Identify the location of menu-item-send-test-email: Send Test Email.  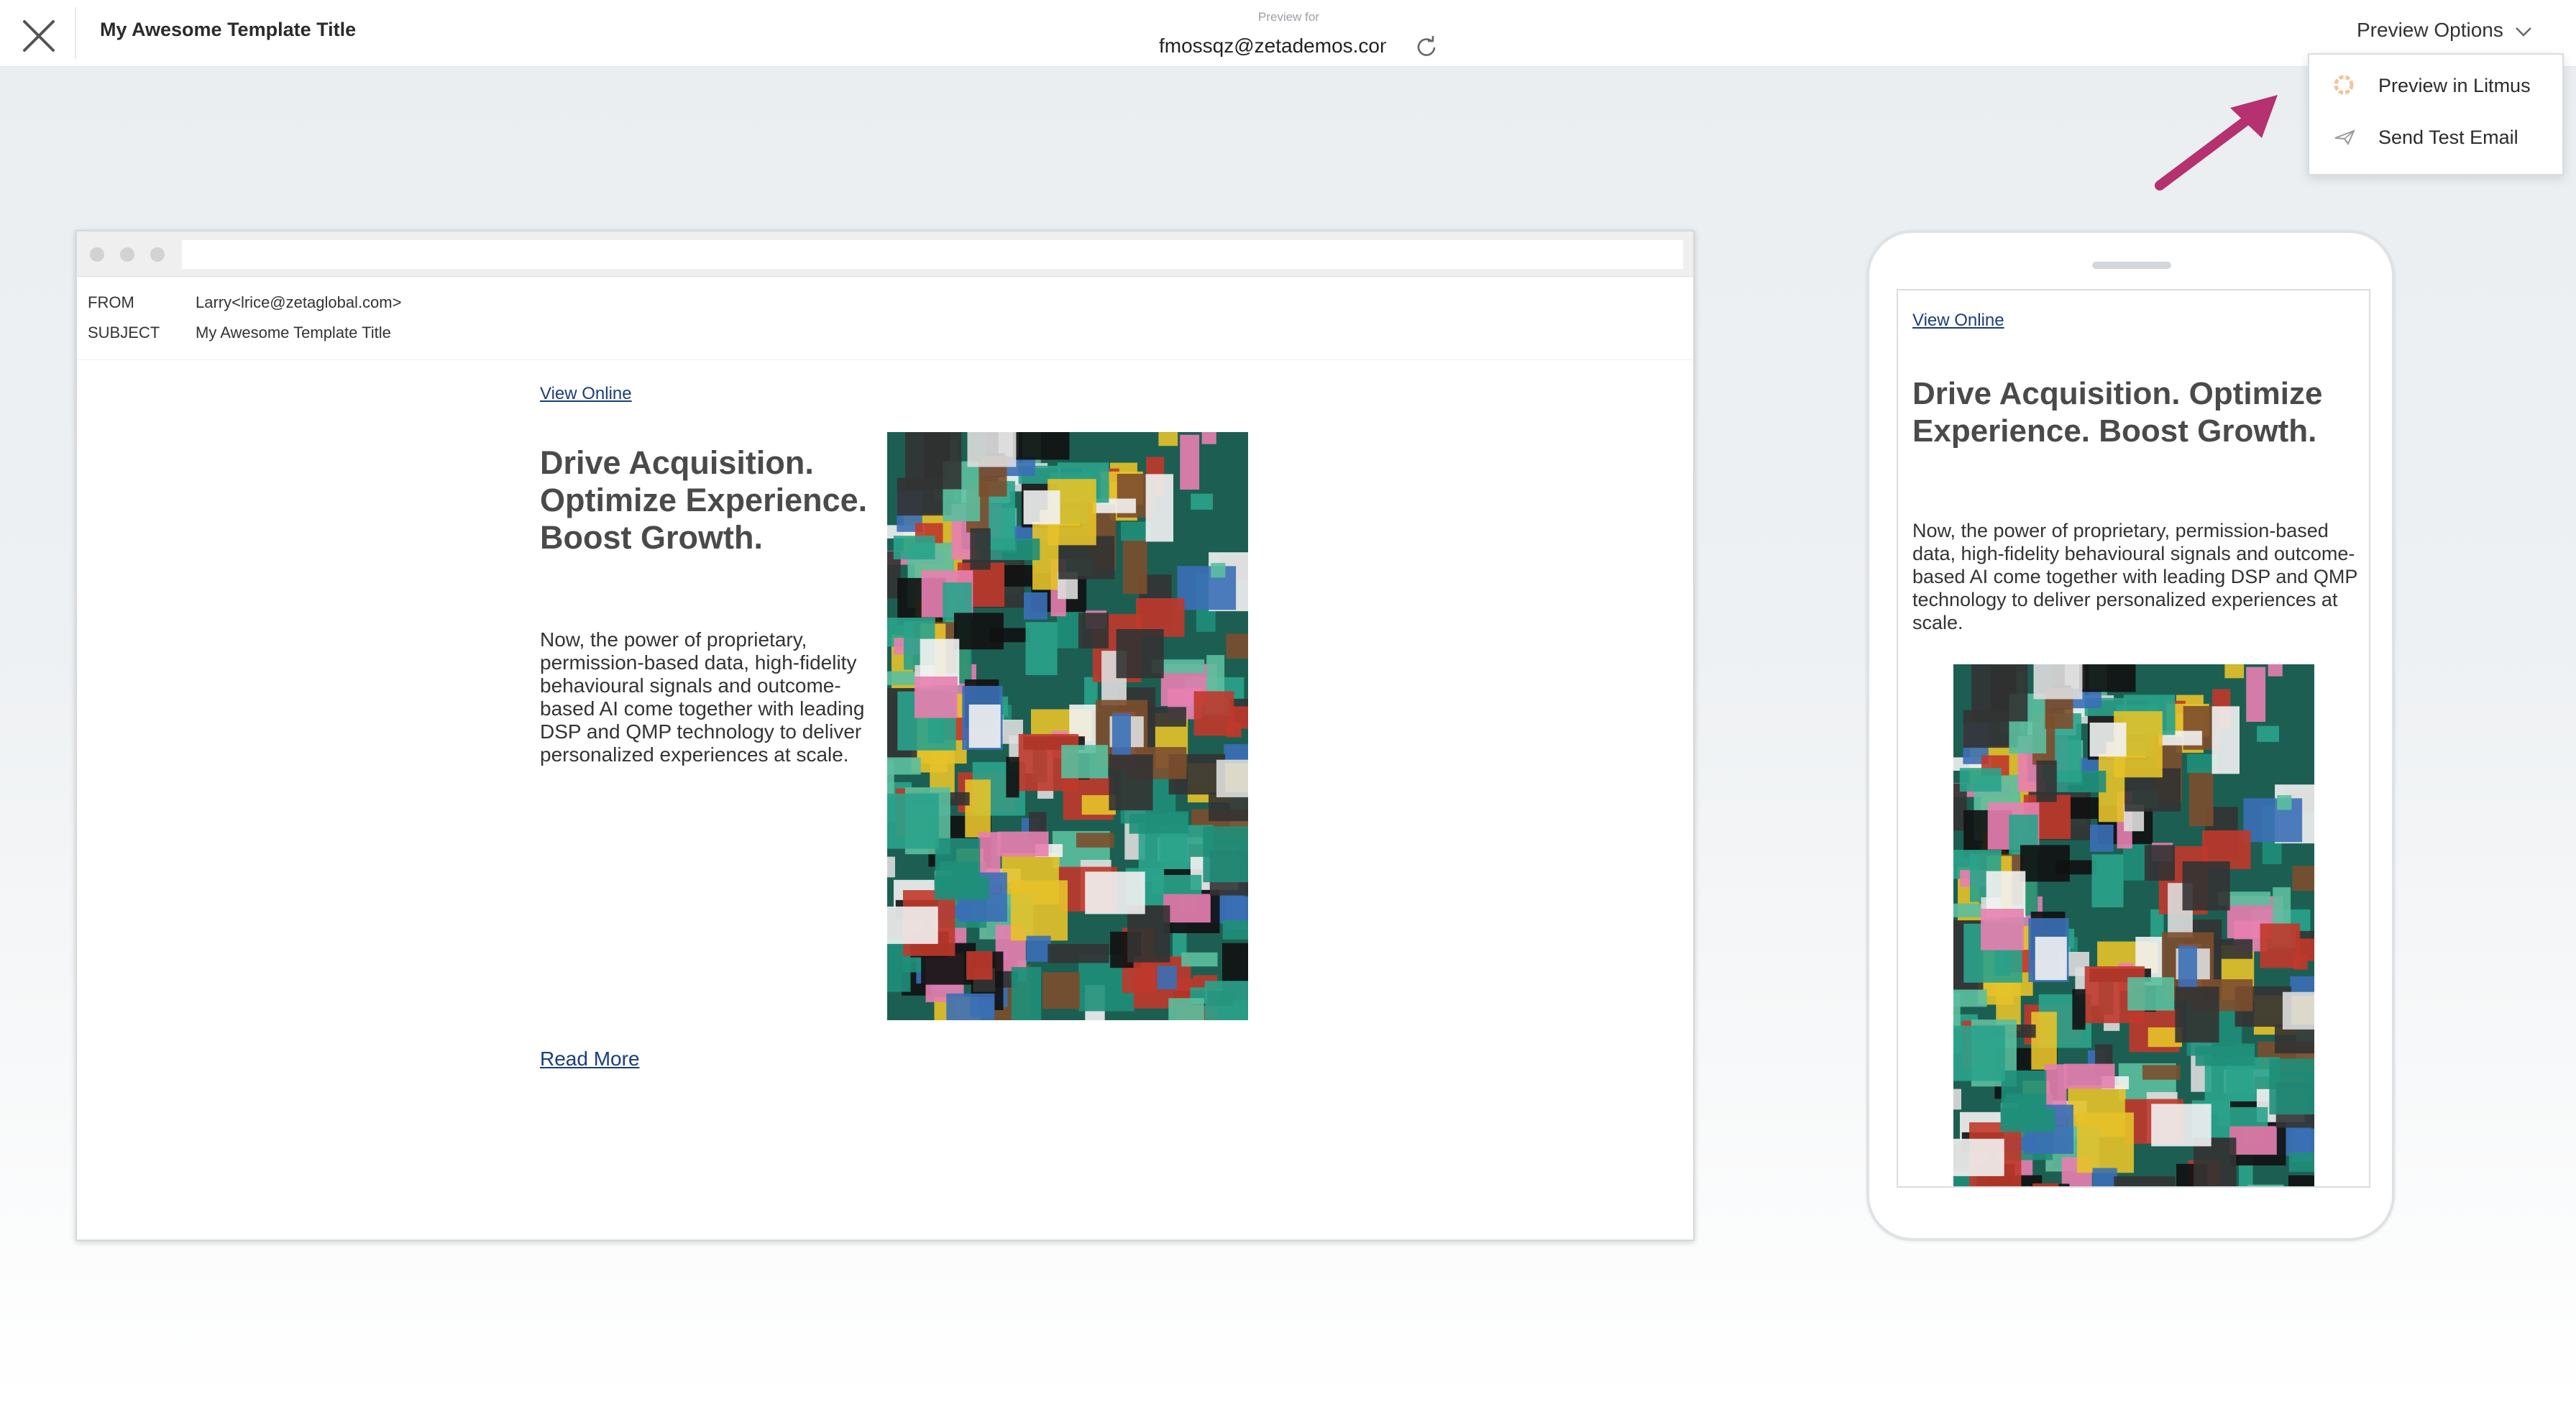
(2435, 136).